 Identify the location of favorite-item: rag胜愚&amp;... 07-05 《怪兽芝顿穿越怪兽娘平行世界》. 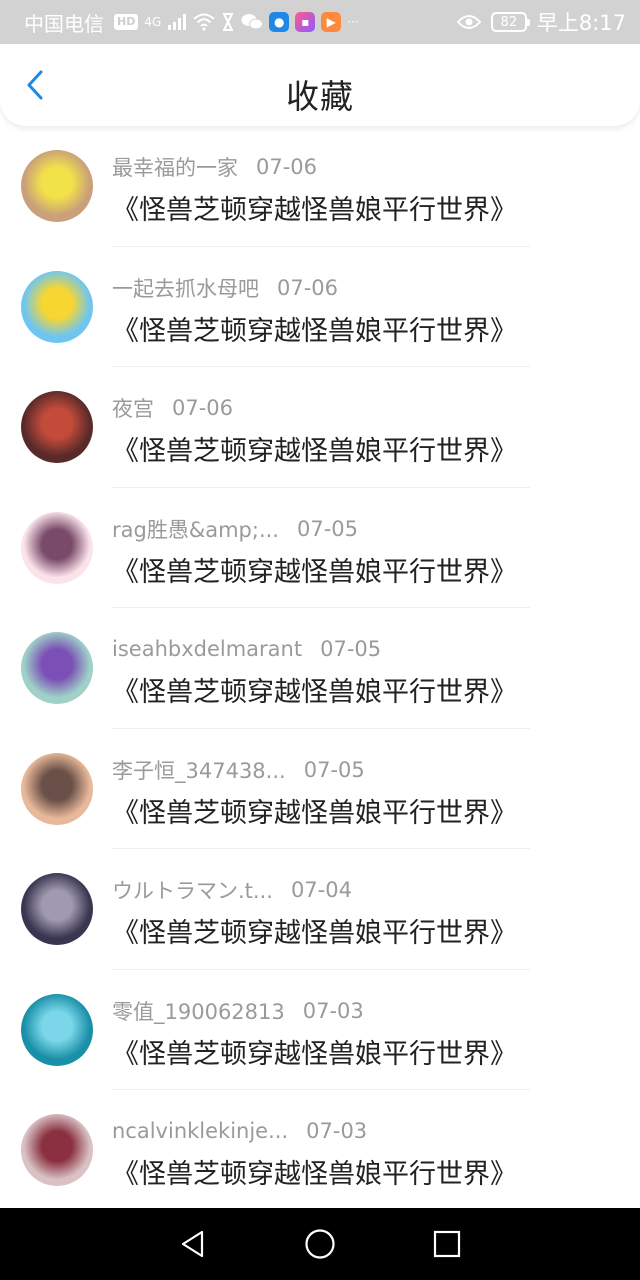
(320, 548).